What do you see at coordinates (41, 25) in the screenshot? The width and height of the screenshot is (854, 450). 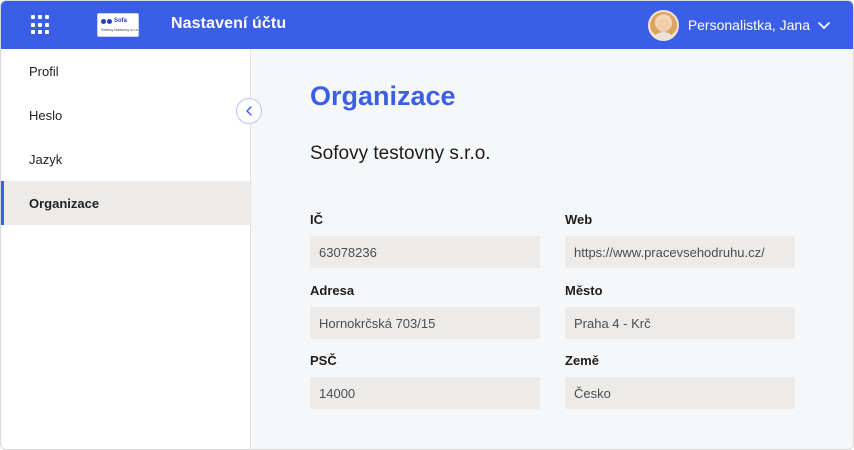 I see `apps-grid-icon` at bounding box center [41, 25].